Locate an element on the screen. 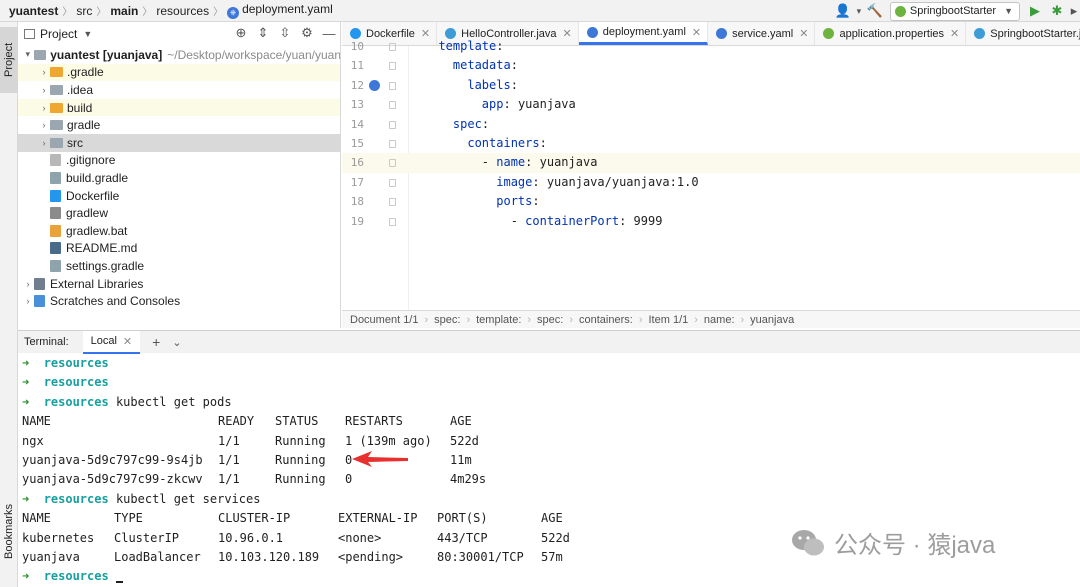  run-icon: ▶ is located at coordinates (1035, 11).